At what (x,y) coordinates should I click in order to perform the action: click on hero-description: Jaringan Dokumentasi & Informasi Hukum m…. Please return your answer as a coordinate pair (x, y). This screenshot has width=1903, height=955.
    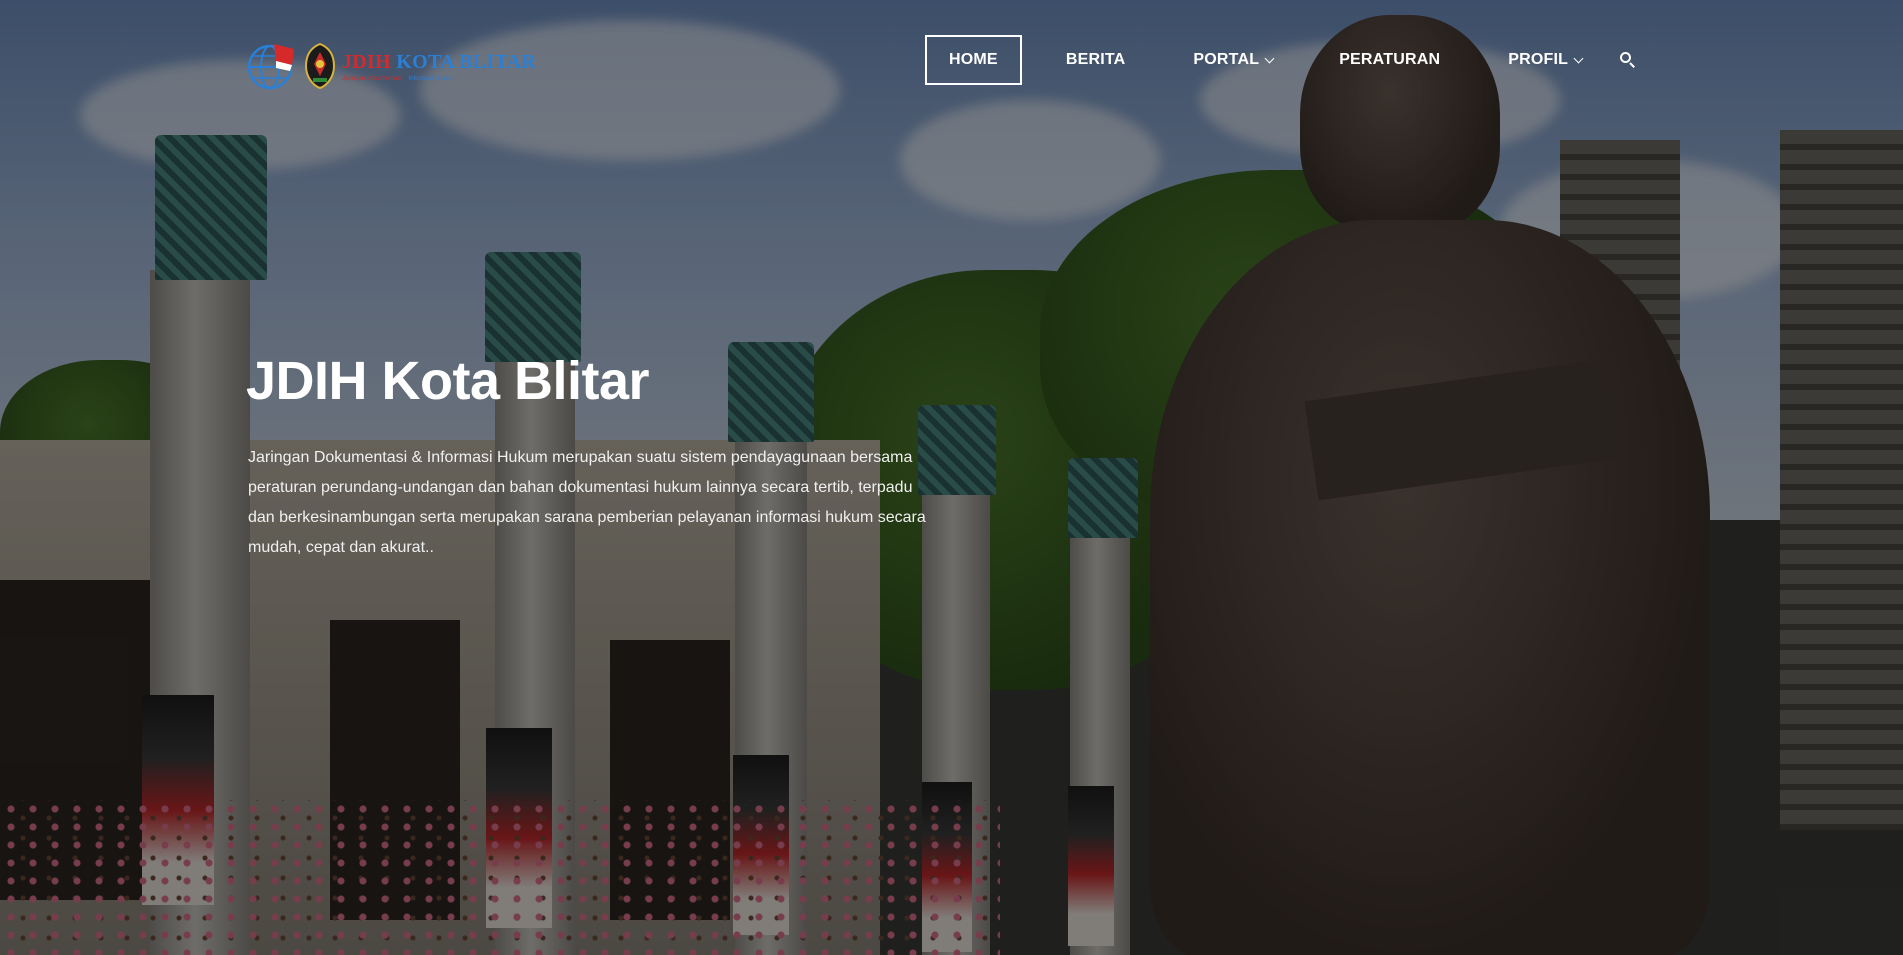
    Looking at the image, I should click on (587, 502).